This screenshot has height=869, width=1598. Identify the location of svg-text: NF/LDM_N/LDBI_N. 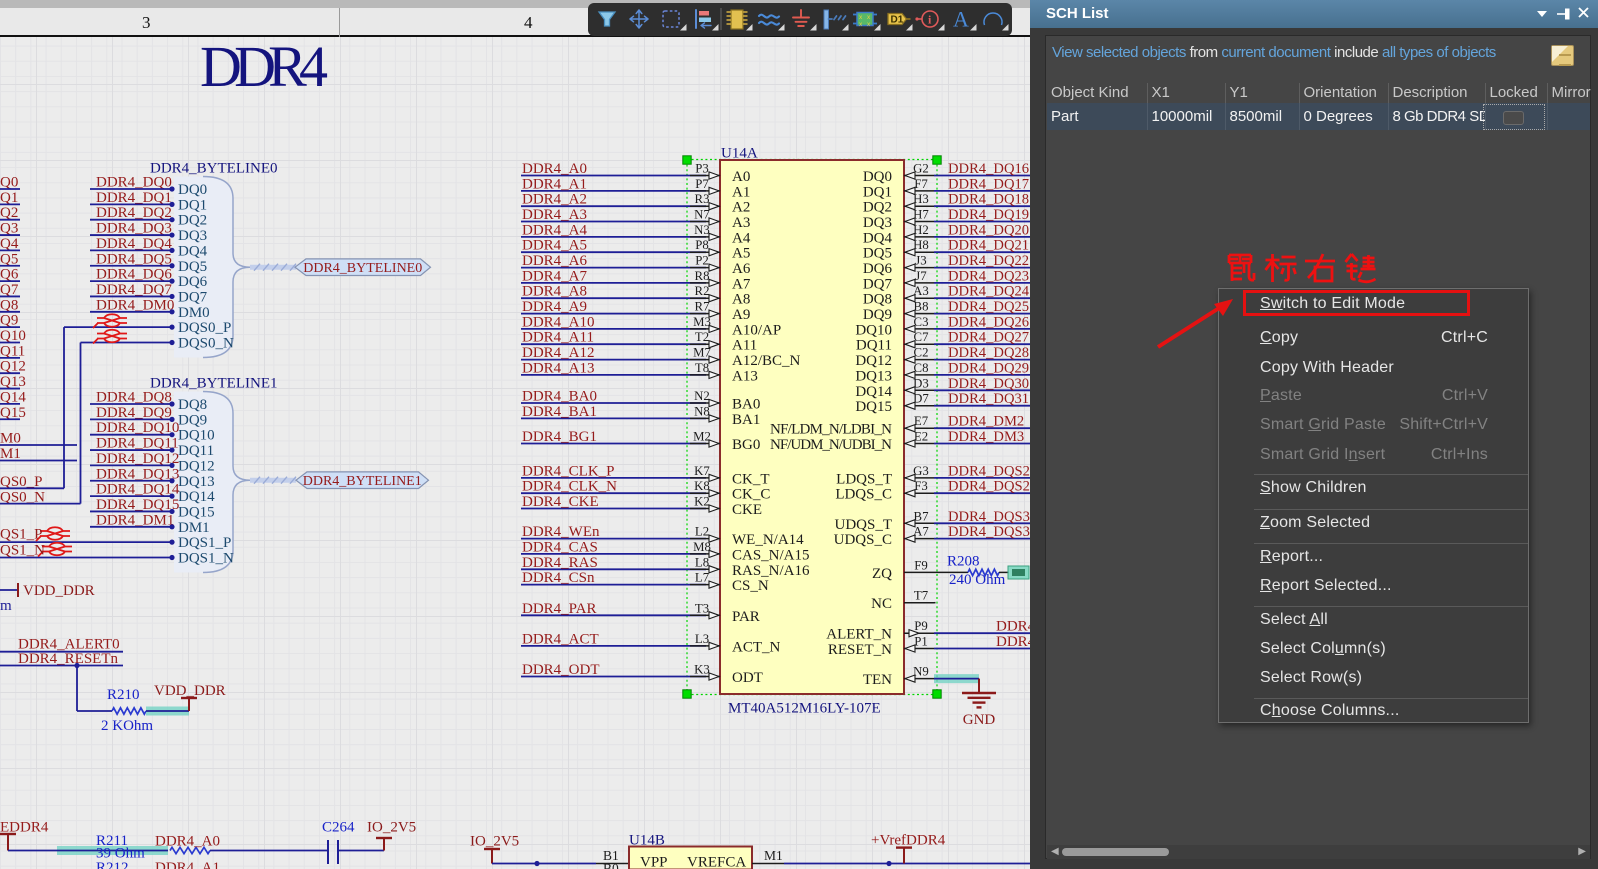
(831, 430).